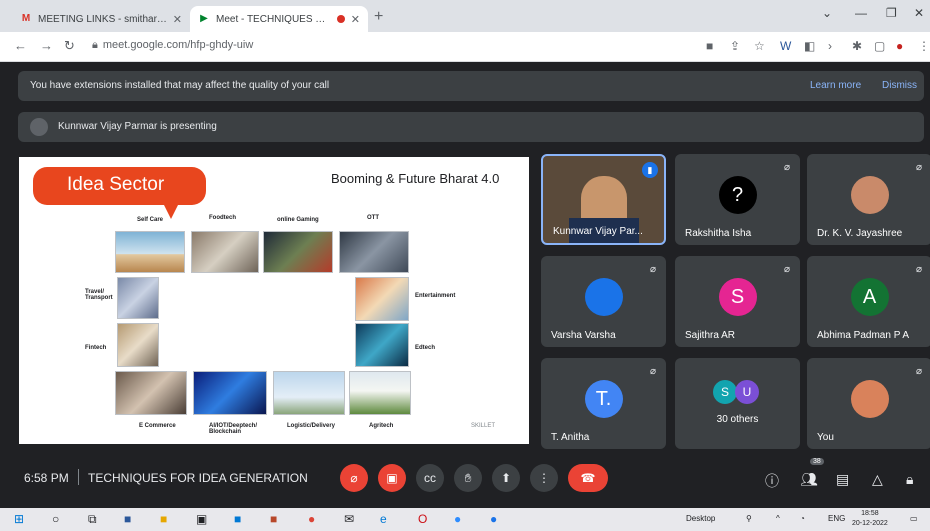  I want to click on gaming-image, so click(298, 252).